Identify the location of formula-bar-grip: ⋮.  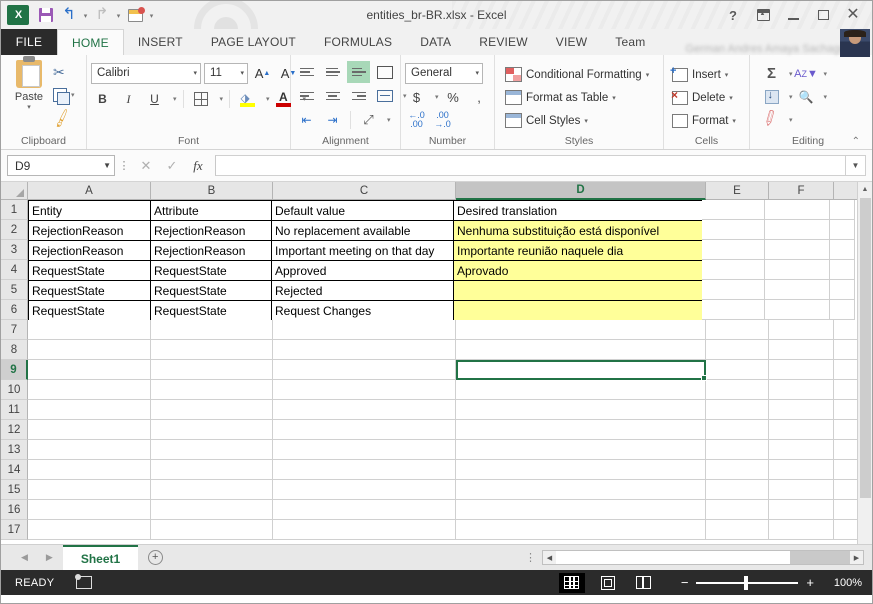
(124, 165).